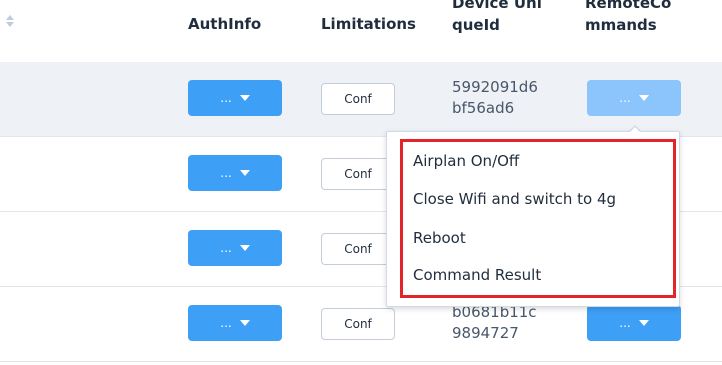  I want to click on device-id-line1: 5992091d6, so click(495, 87).